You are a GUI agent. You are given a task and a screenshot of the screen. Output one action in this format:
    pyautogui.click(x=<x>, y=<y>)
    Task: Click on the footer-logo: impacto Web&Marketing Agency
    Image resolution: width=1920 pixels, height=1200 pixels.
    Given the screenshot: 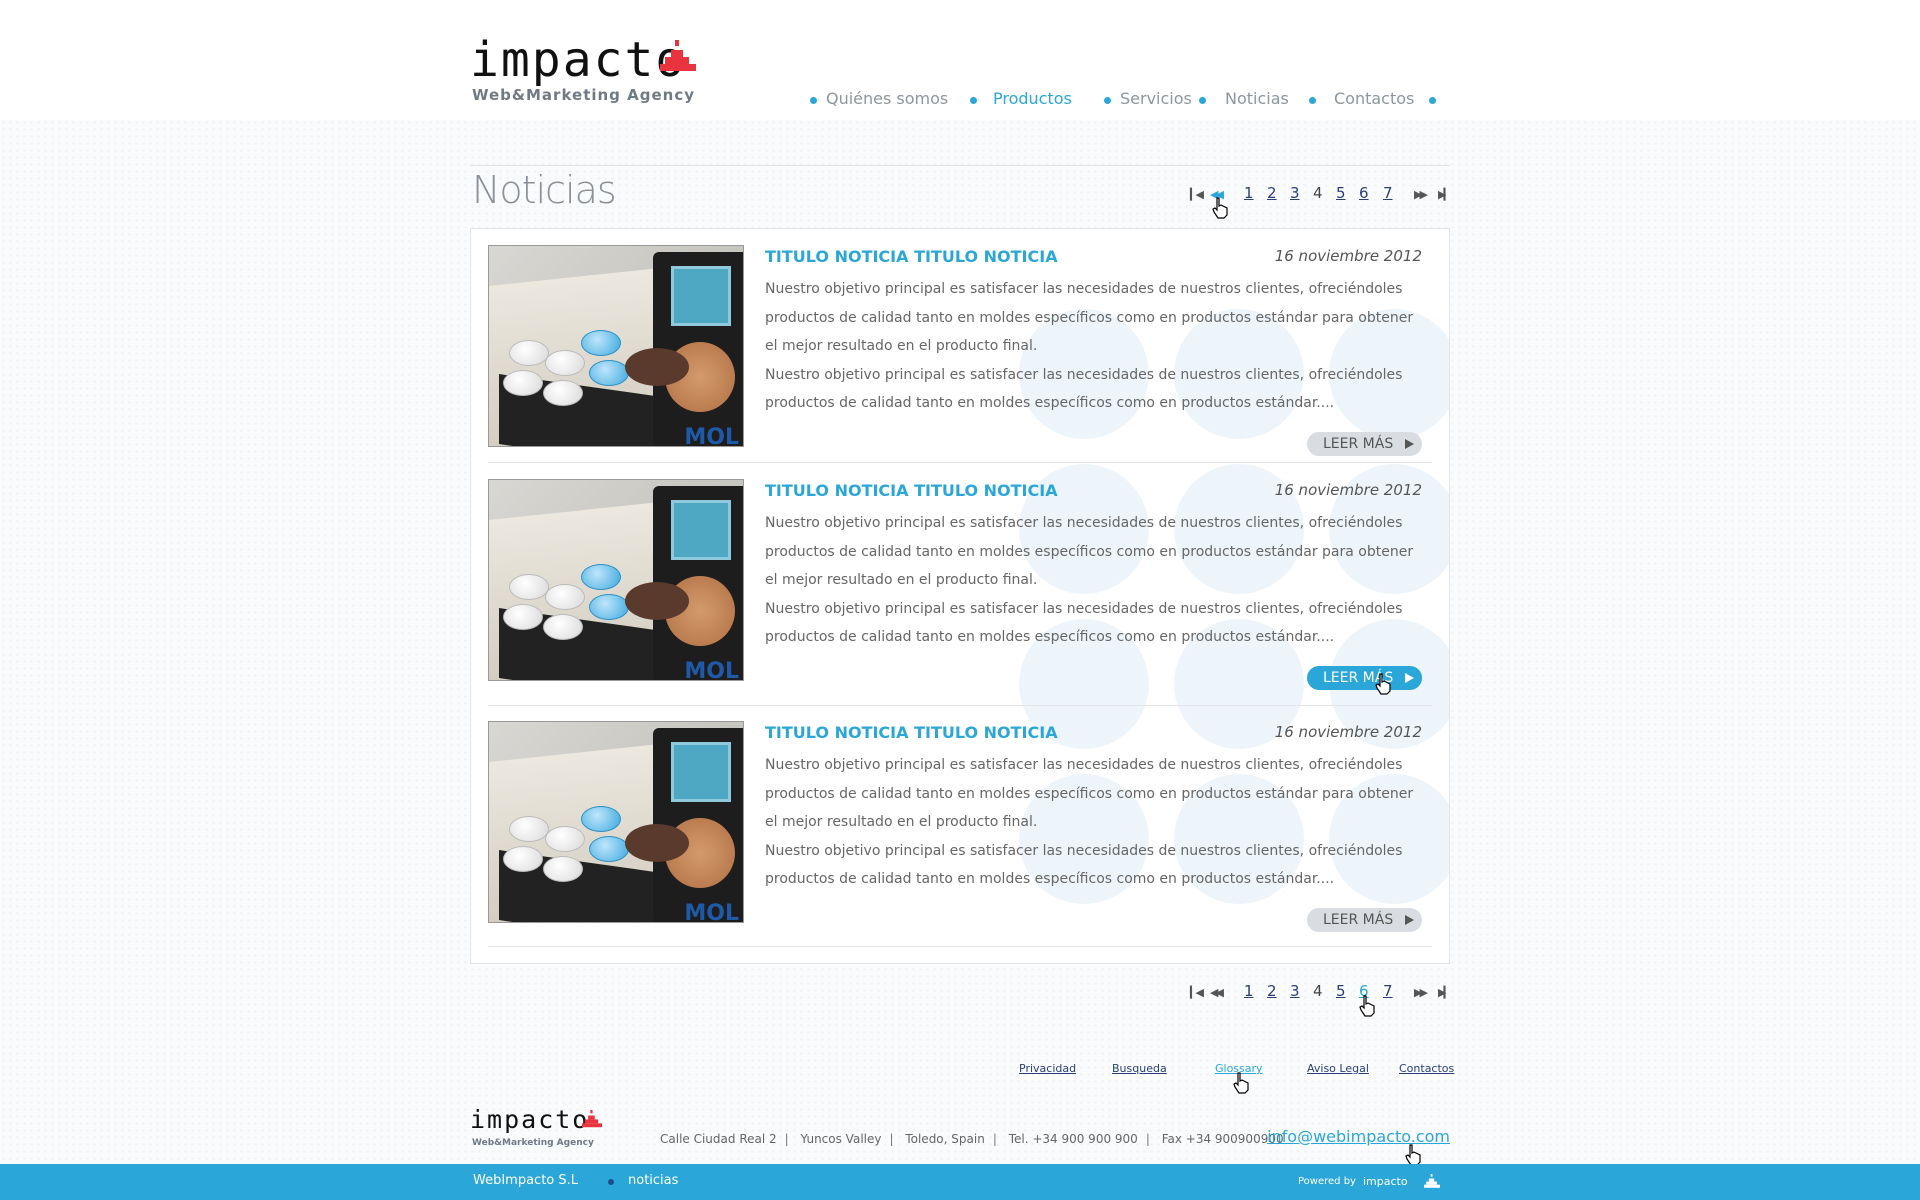 What is the action you would take?
    pyautogui.click(x=545, y=1128)
    